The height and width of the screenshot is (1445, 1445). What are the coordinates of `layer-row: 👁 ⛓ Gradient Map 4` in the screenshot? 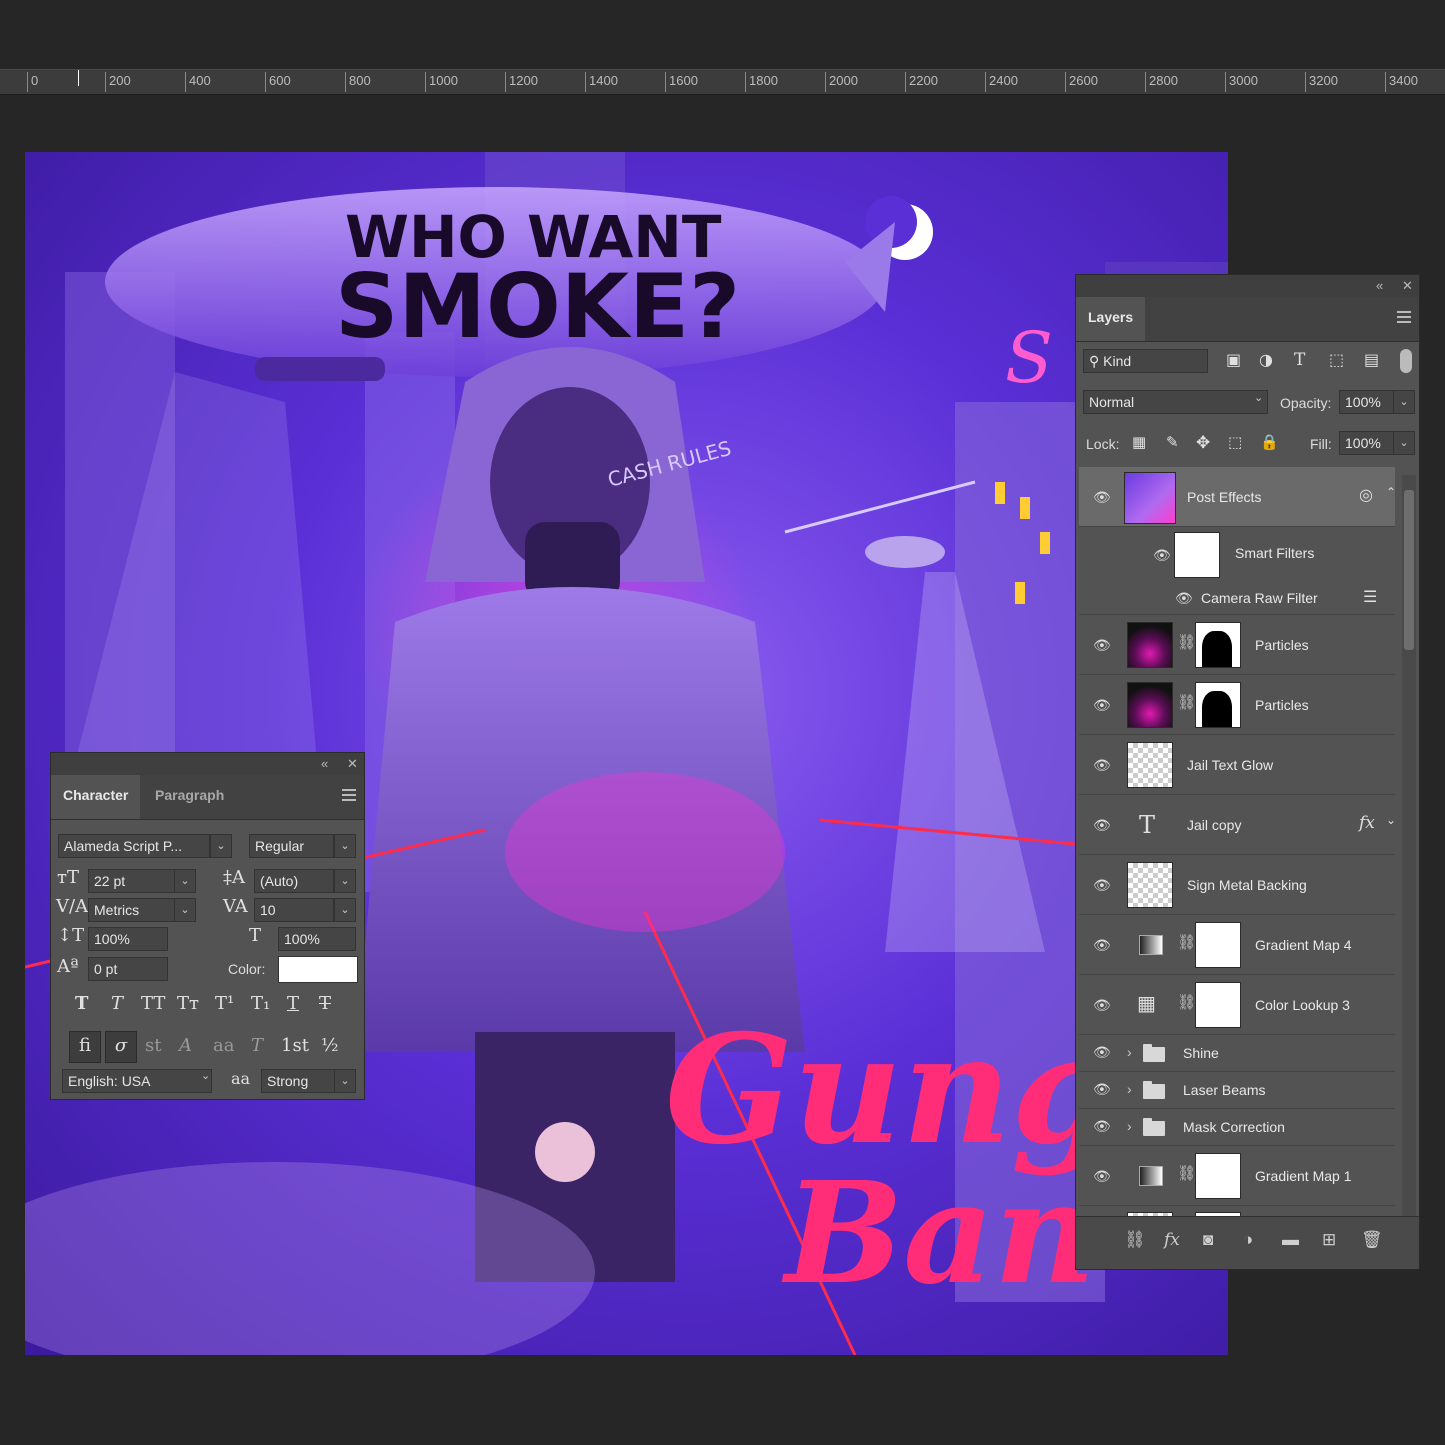 It's located at (1237, 945).